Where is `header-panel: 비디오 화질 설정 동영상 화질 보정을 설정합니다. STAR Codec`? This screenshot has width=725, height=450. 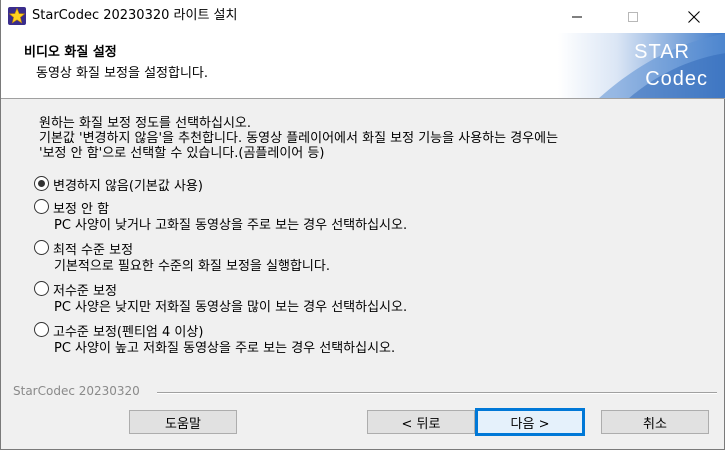
header-panel: 비디오 화질 설정 동영상 화질 보정을 설정합니다. STAR Codec is located at coordinates (363, 66).